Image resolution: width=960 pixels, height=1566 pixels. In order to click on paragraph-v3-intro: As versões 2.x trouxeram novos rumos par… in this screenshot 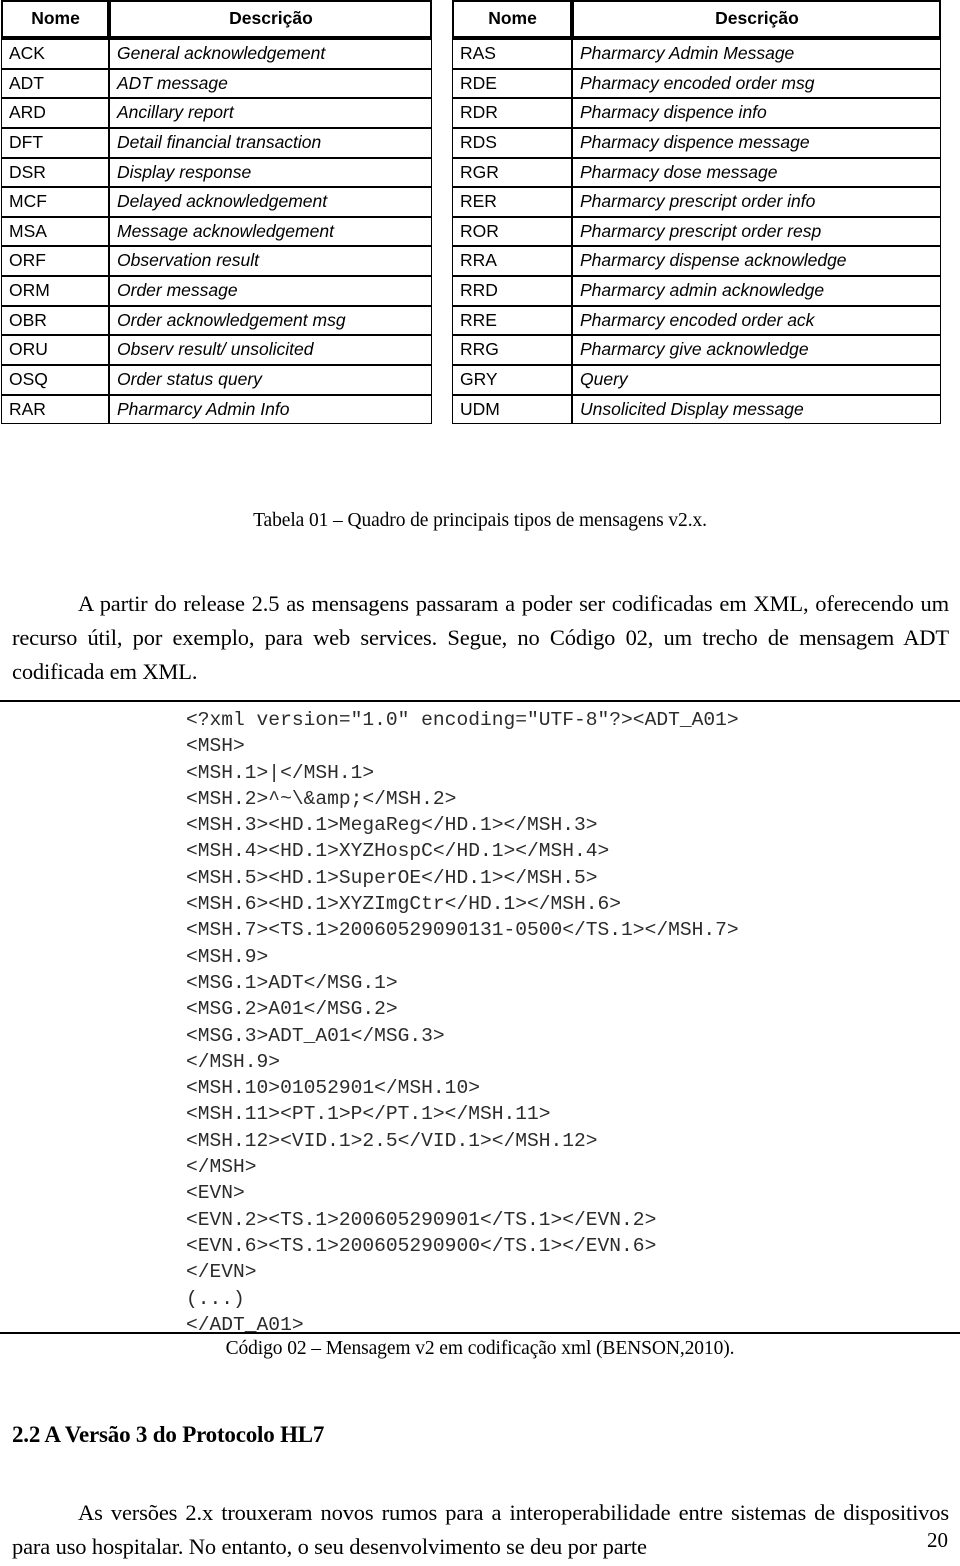, I will do `click(480, 1529)`.